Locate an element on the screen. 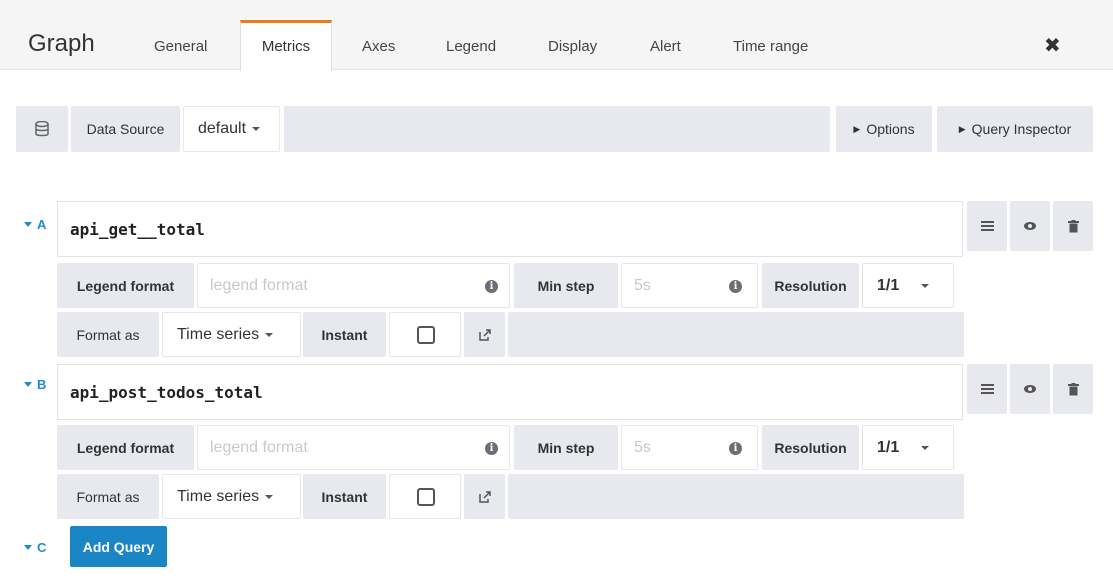 Image resolution: width=1113 pixels, height=586 pixels. query-inspector-label: Query Inspector is located at coordinates (1021, 129).